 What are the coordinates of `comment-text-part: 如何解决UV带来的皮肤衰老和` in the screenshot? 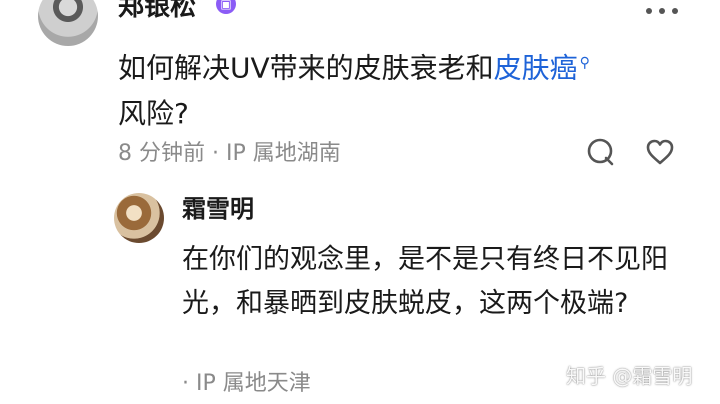 It's located at (306, 68).